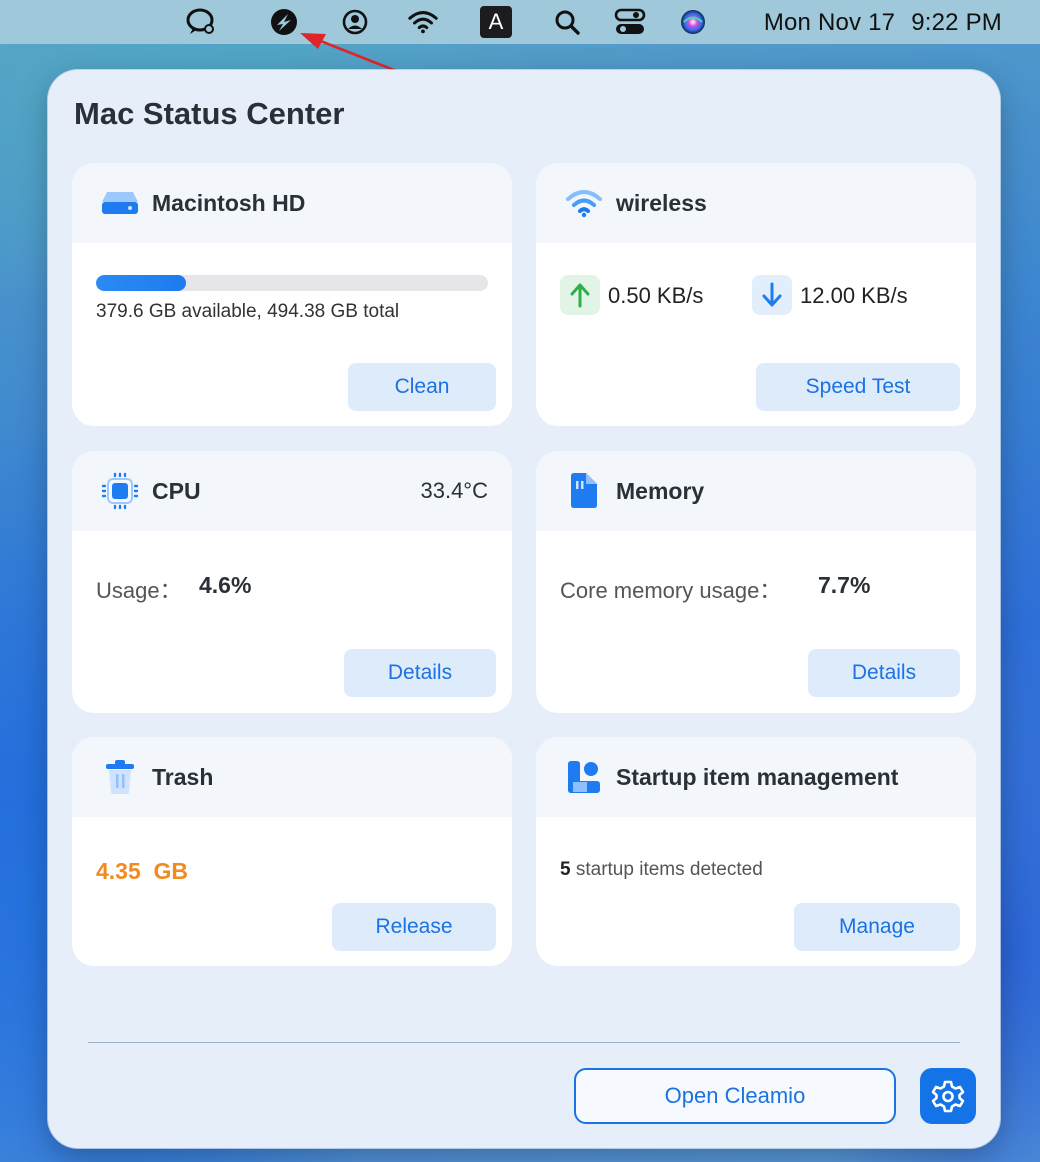 The image size is (1040, 1162). Describe the element at coordinates (756, 203) in the screenshot. I see `wireless-card-header: wireless` at that location.